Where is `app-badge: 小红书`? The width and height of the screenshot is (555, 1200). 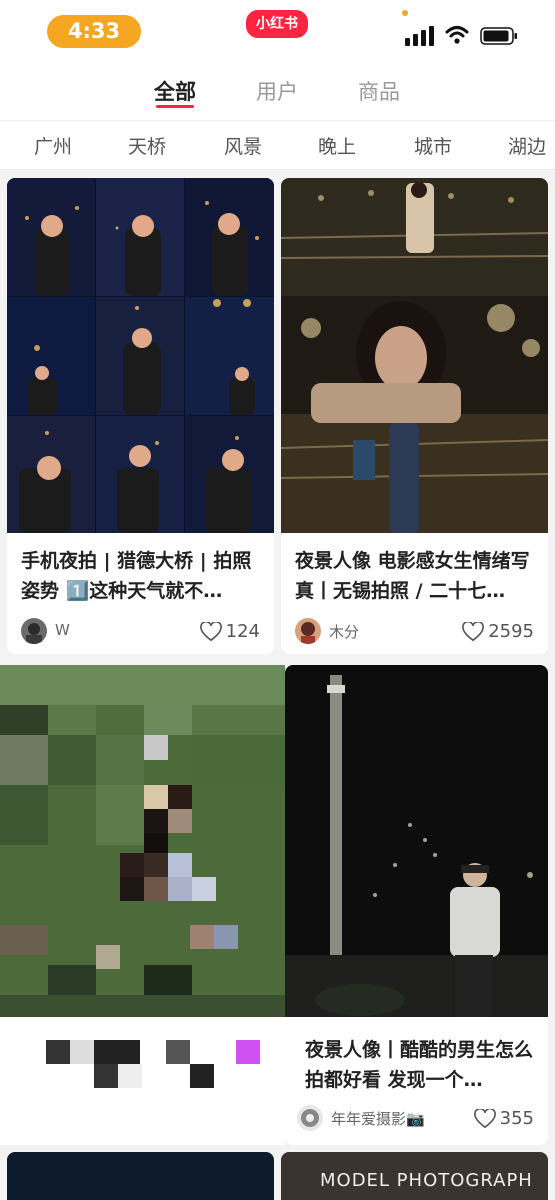 app-badge: 小红书 is located at coordinates (277, 24).